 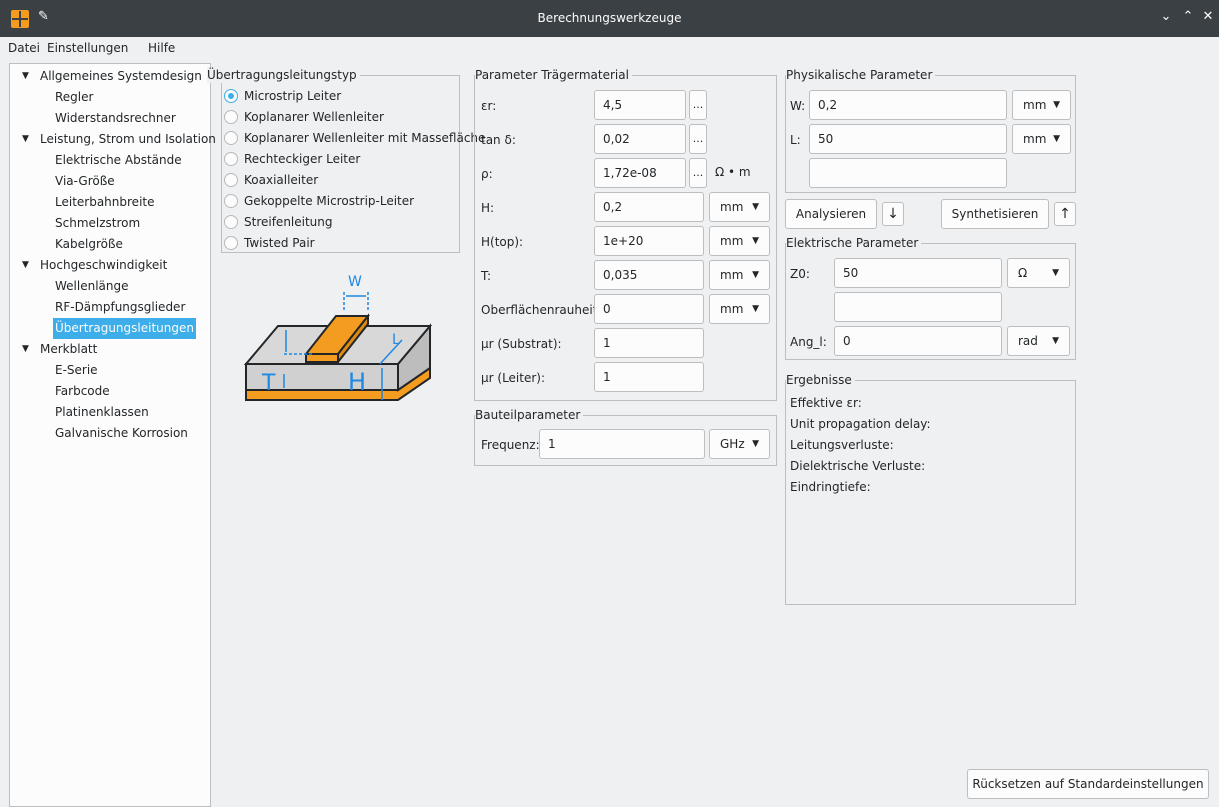 What do you see at coordinates (854, 243) in the screenshot?
I see `electrical-title: Elektrische Parameter` at bounding box center [854, 243].